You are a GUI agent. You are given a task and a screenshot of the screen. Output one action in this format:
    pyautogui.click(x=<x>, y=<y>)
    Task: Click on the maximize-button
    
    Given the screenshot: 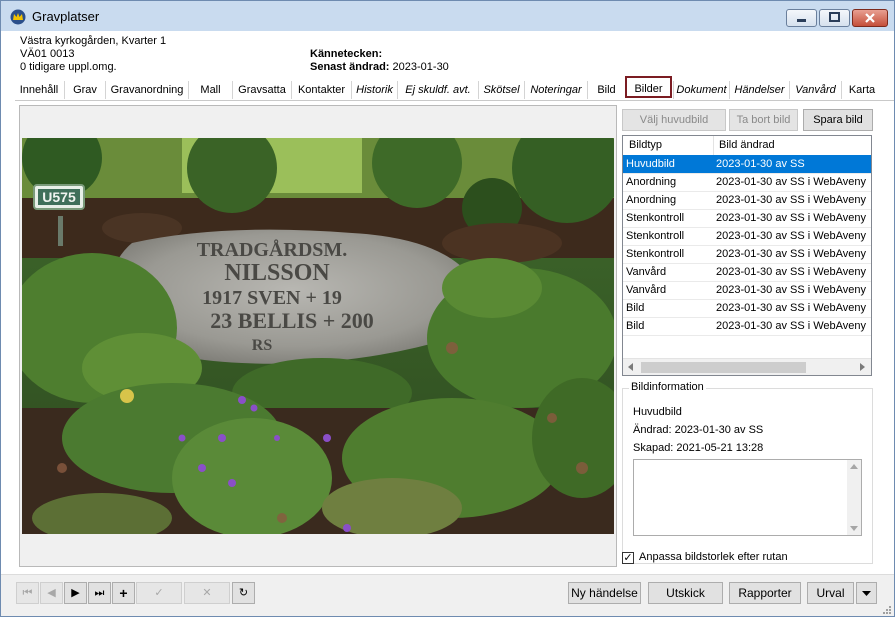 What is the action you would take?
    pyautogui.click(x=834, y=18)
    